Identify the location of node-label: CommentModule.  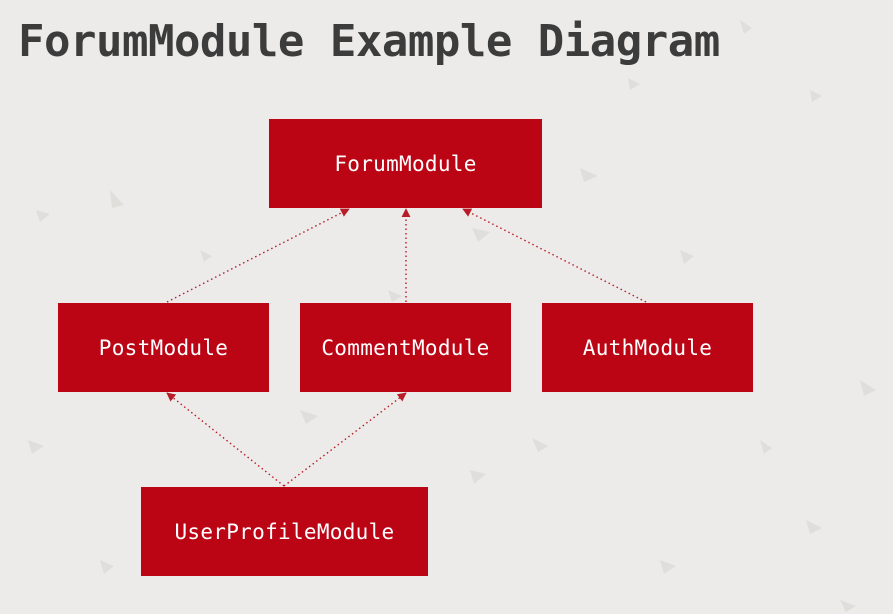
(405, 347).